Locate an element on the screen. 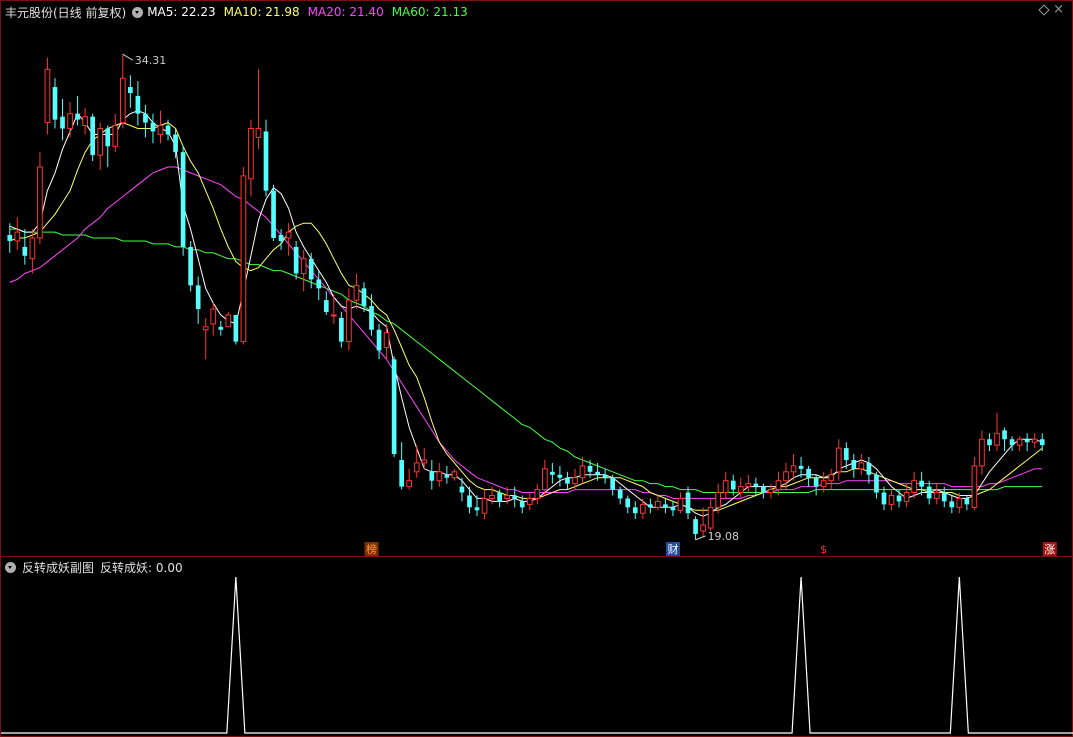 The width and height of the screenshot is (1073, 737). event-marker: $ is located at coordinates (823, 549).